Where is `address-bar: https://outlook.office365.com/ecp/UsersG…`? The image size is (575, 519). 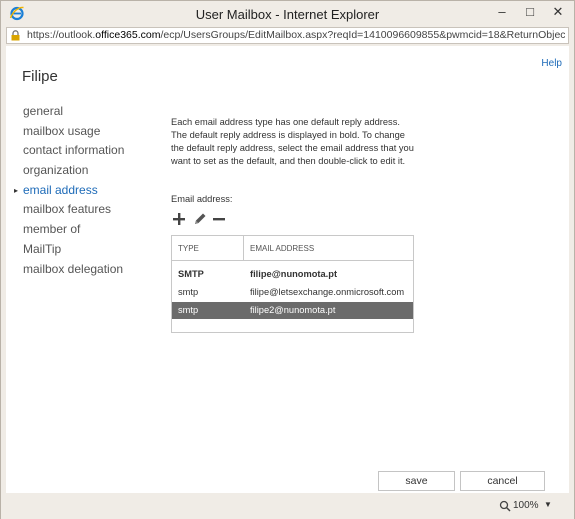 address-bar: https://outlook.office365.com/ecp/UsersG… is located at coordinates (287, 35).